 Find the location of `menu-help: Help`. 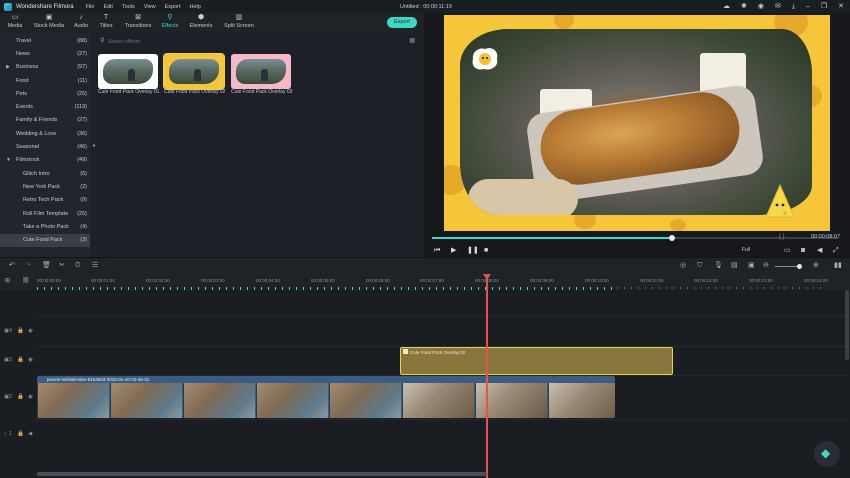

menu-help: Help is located at coordinates (195, 7).